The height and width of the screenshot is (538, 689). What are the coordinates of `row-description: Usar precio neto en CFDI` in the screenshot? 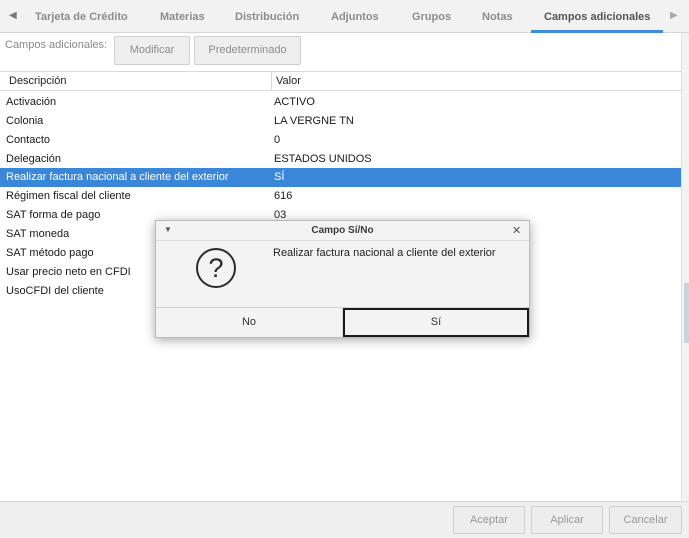 It's located at (68, 272).